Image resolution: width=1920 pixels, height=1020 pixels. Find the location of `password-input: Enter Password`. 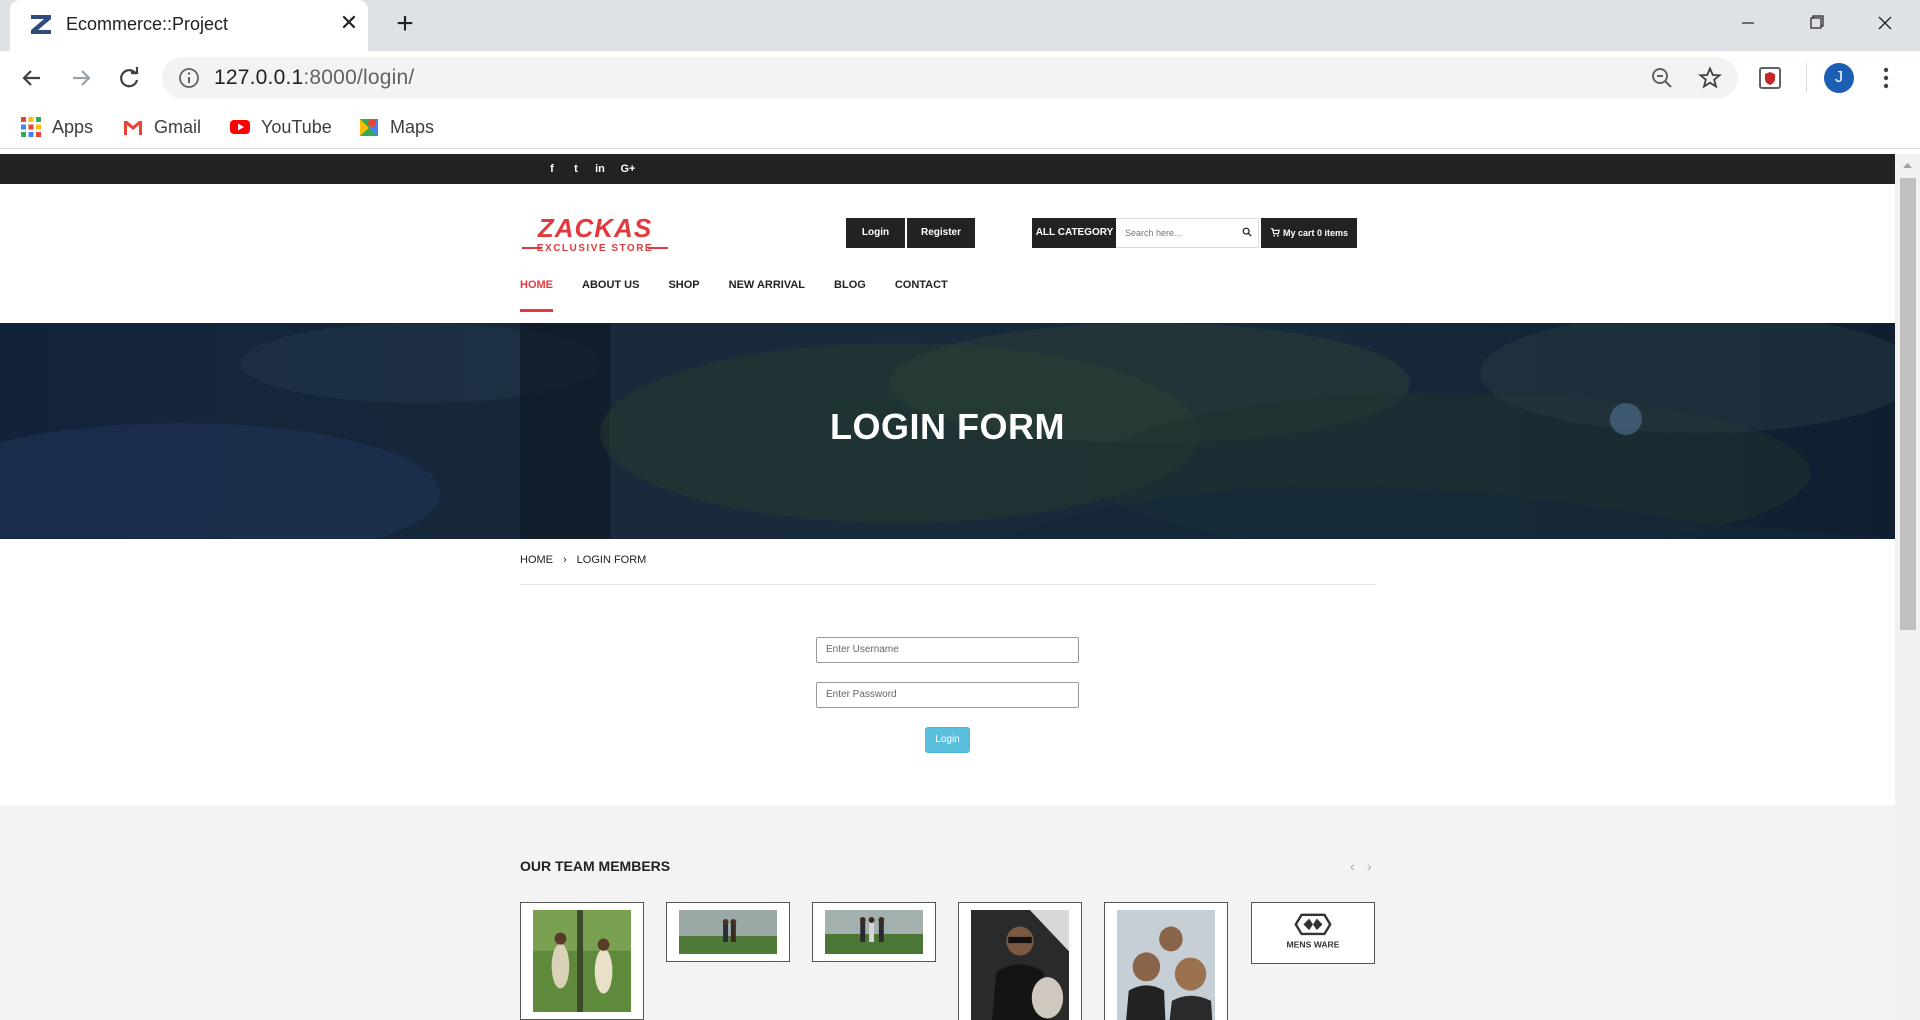

password-input: Enter Password is located at coordinates (947, 695).